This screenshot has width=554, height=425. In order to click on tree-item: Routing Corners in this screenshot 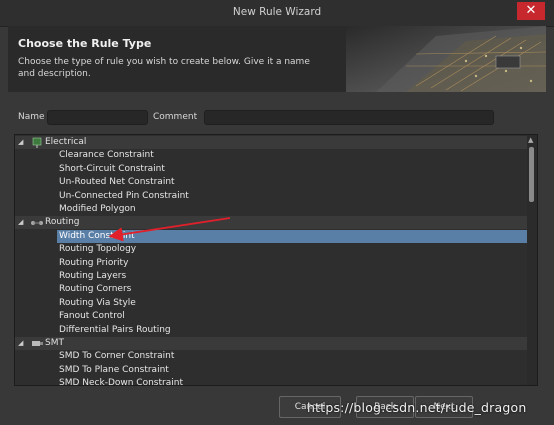, I will do `click(271, 289)`.